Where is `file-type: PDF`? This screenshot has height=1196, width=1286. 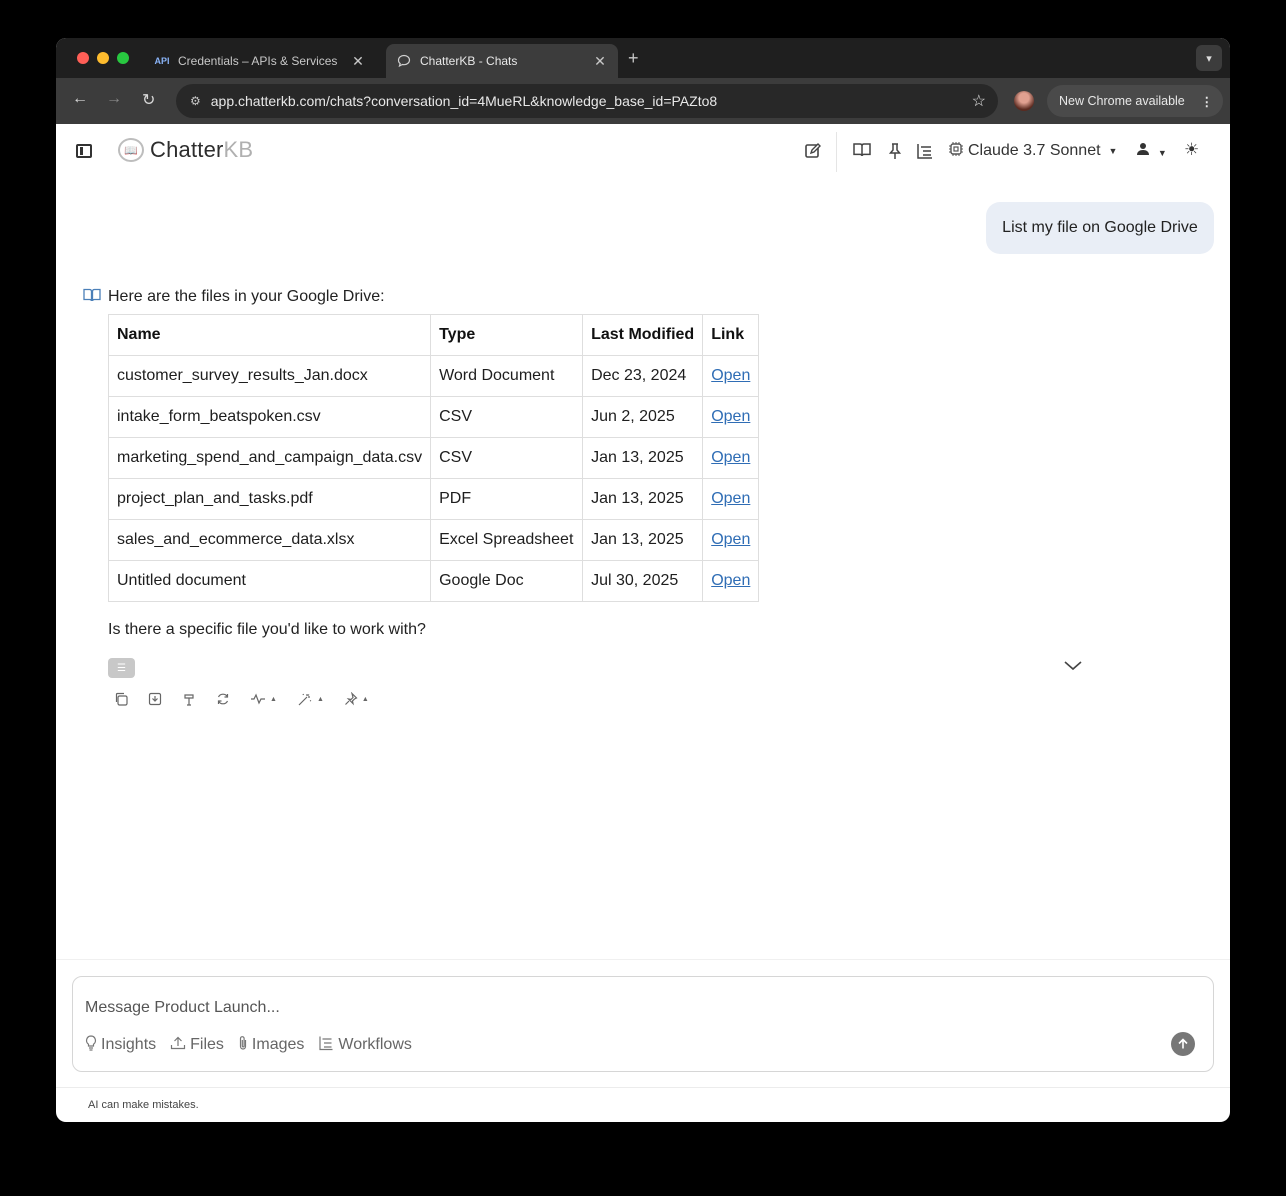
file-type: PDF is located at coordinates (507, 499).